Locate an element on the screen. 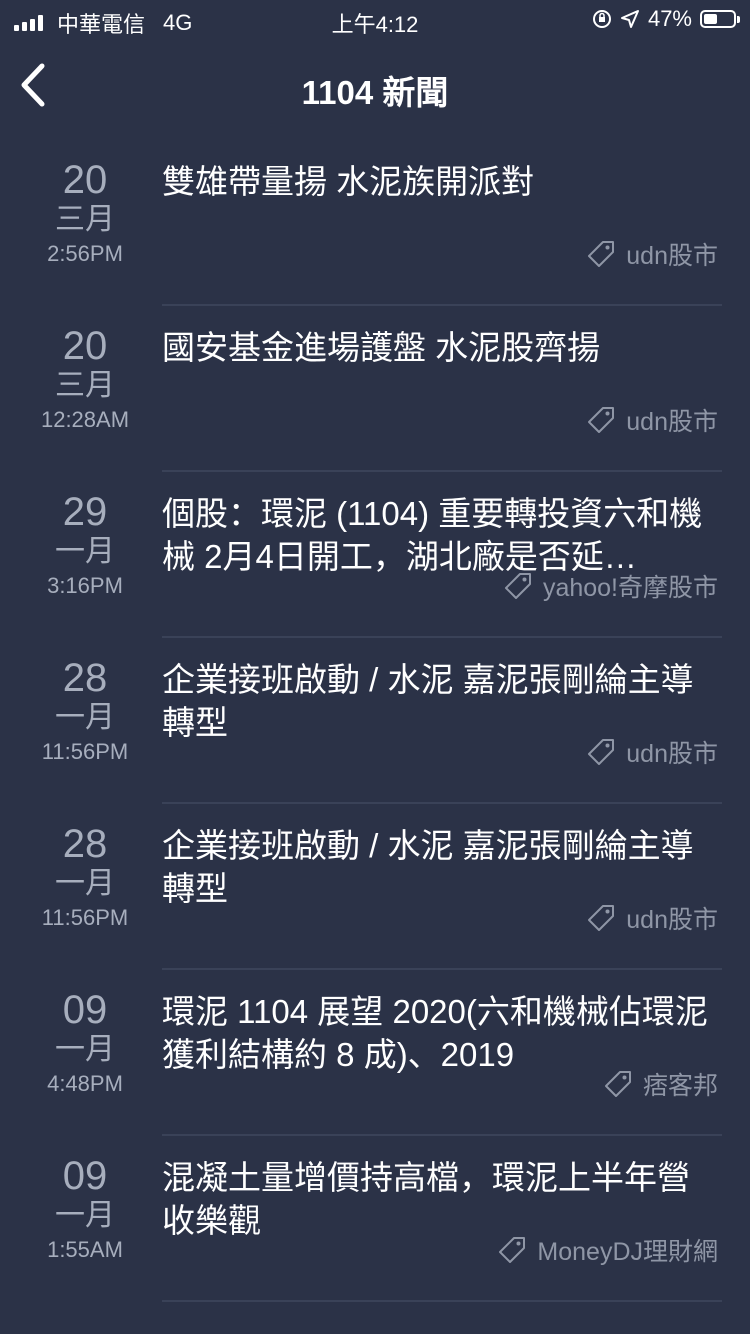 Image resolution: width=750 pixels, height=1334 pixels. news-source-label: 痞客邦 is located at coordinates (680, 1086).